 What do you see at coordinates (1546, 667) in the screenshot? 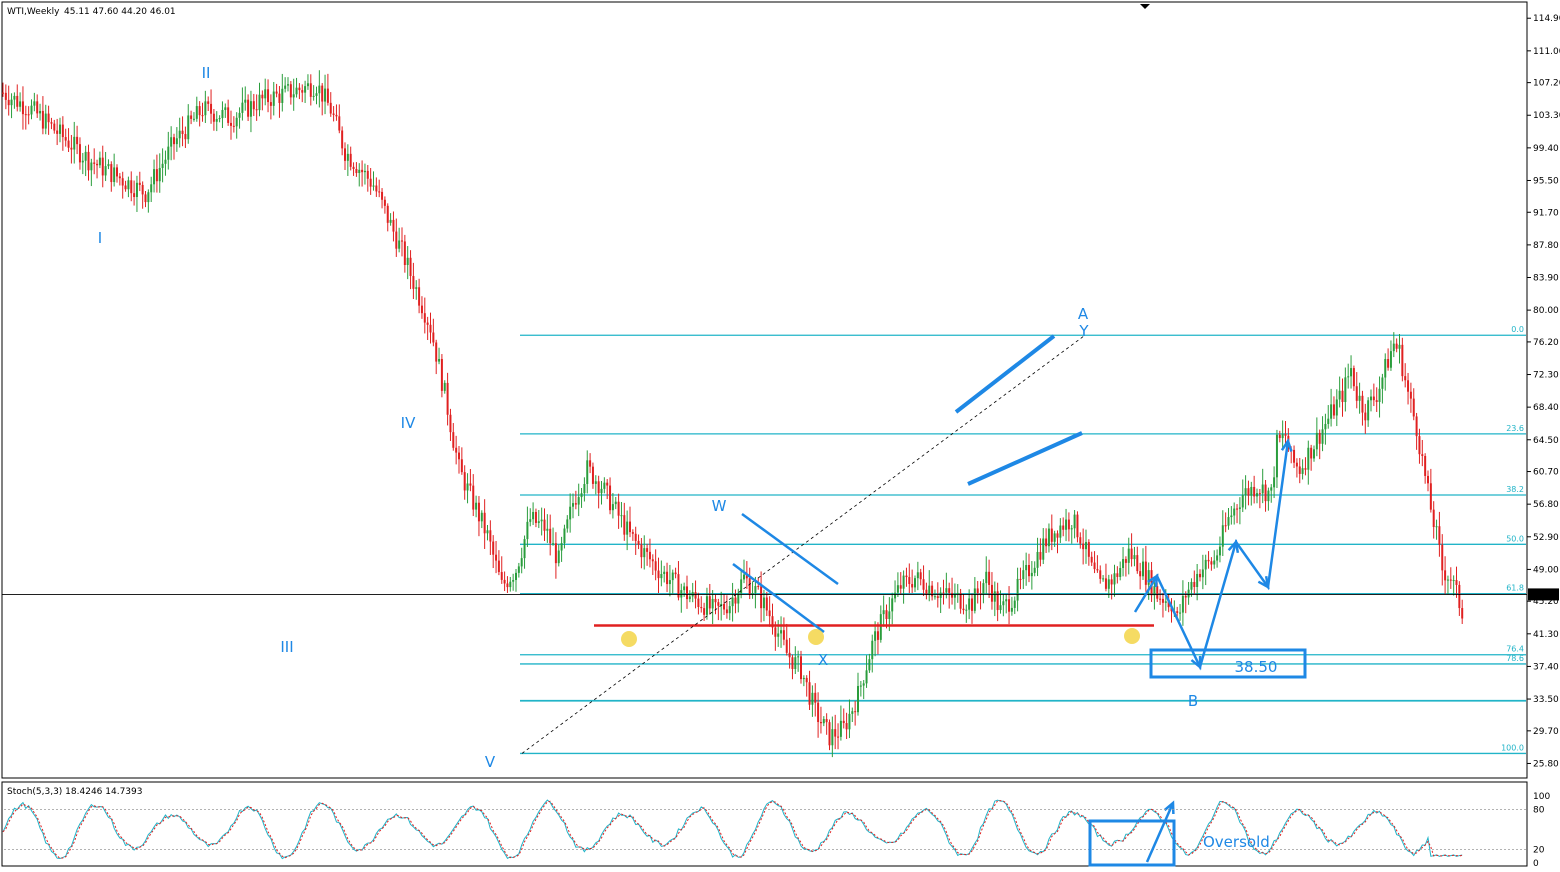
I see `price-tick-label: 37.40` at bounding box center [1546, 667].